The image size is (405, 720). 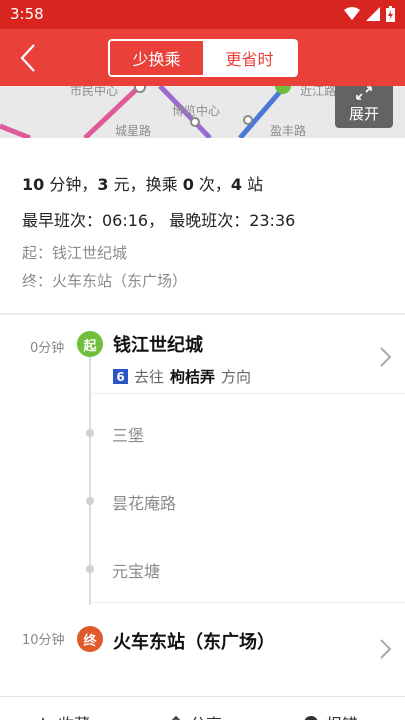 I want to click on expand-icon, so click(x=364, y=93).